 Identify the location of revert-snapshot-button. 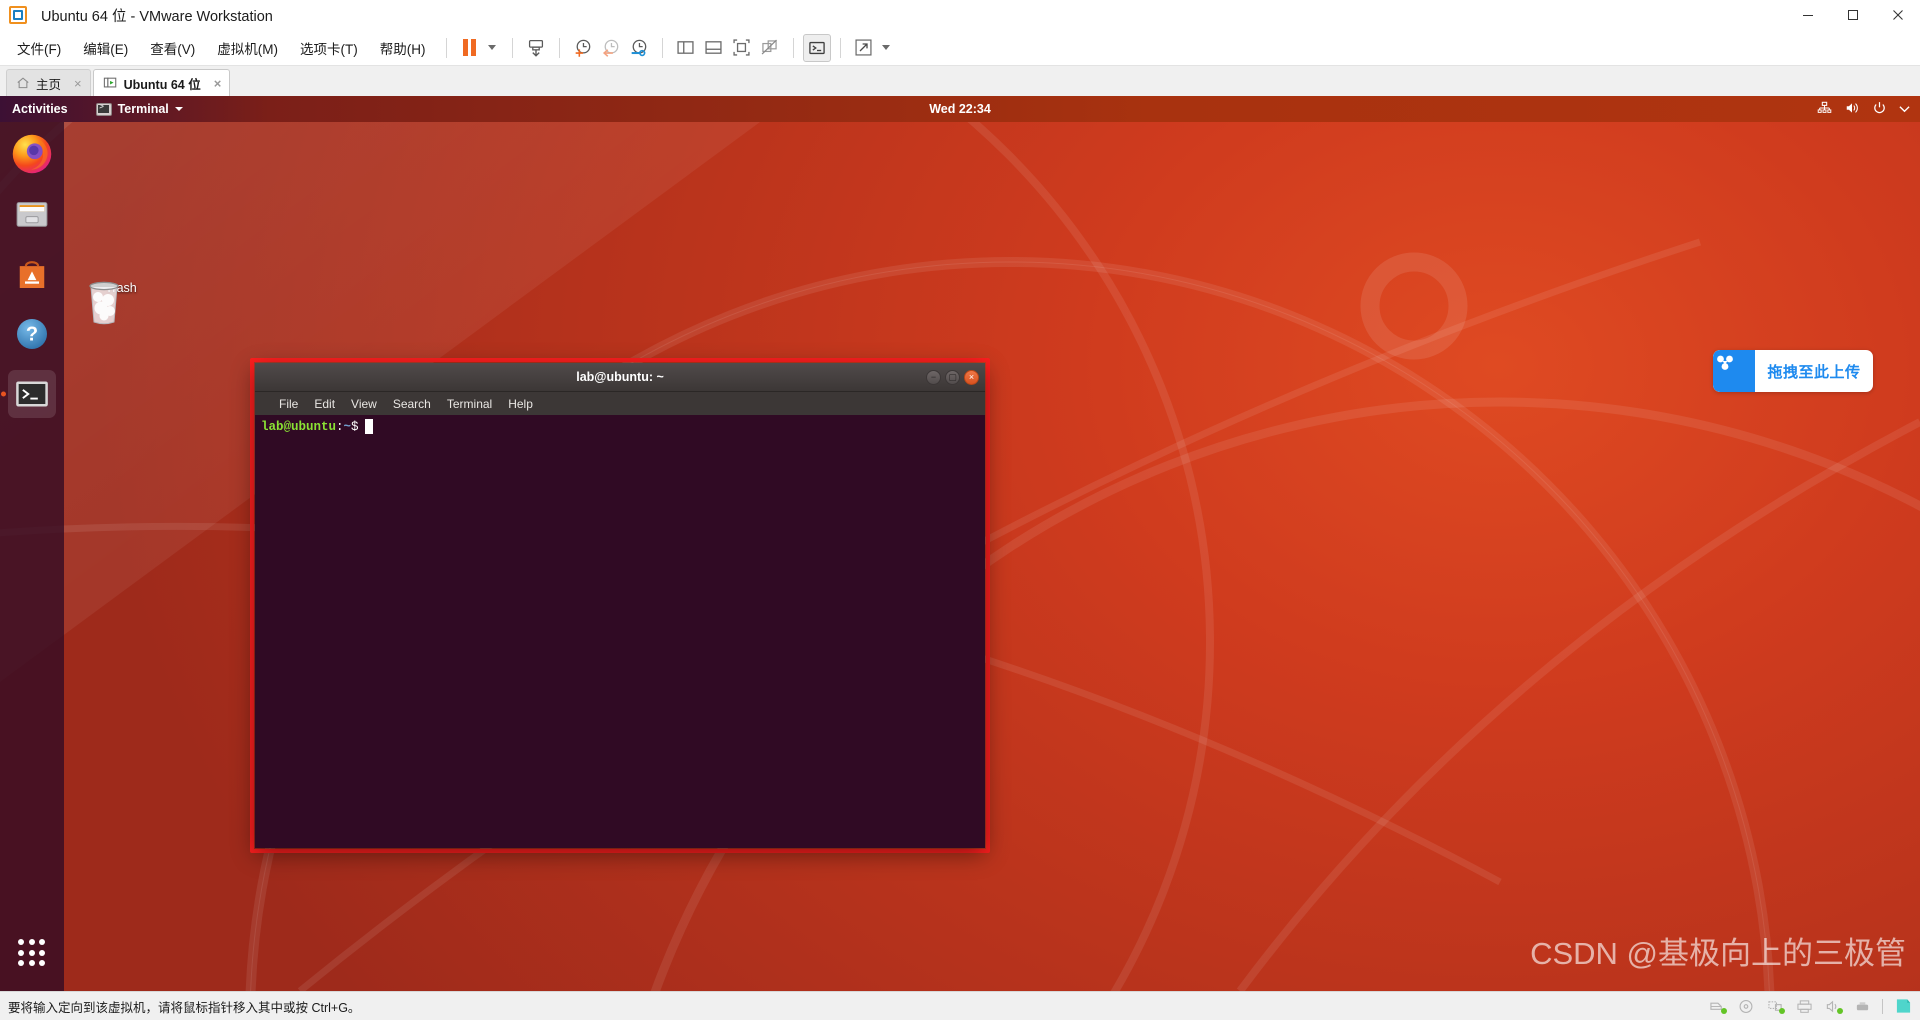
(611, 48).